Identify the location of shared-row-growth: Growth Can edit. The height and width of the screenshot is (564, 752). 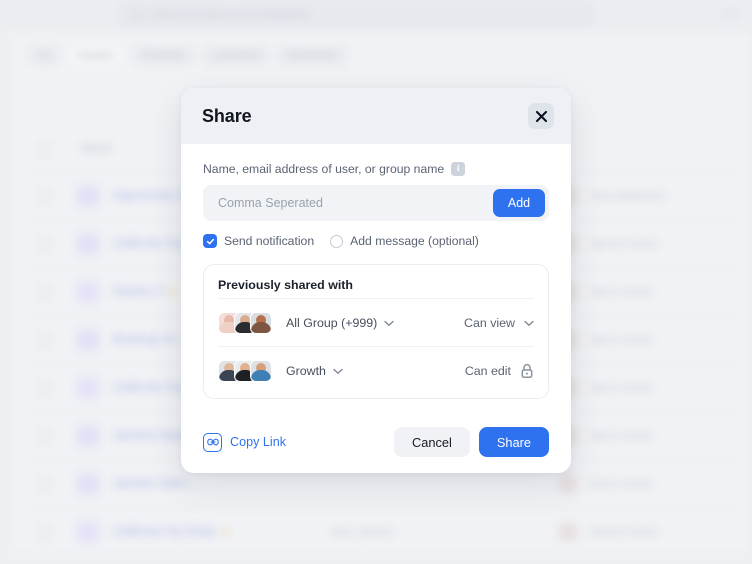
(376, 370).